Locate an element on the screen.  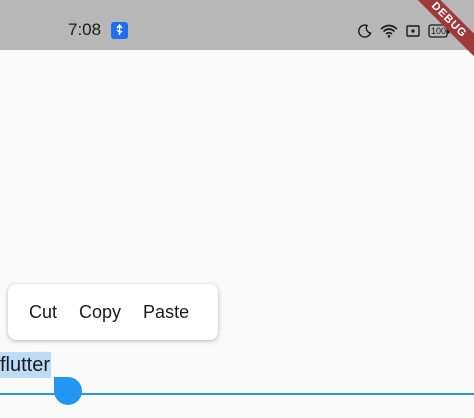
copy-button: Copy is located at coordinates (100, 312).